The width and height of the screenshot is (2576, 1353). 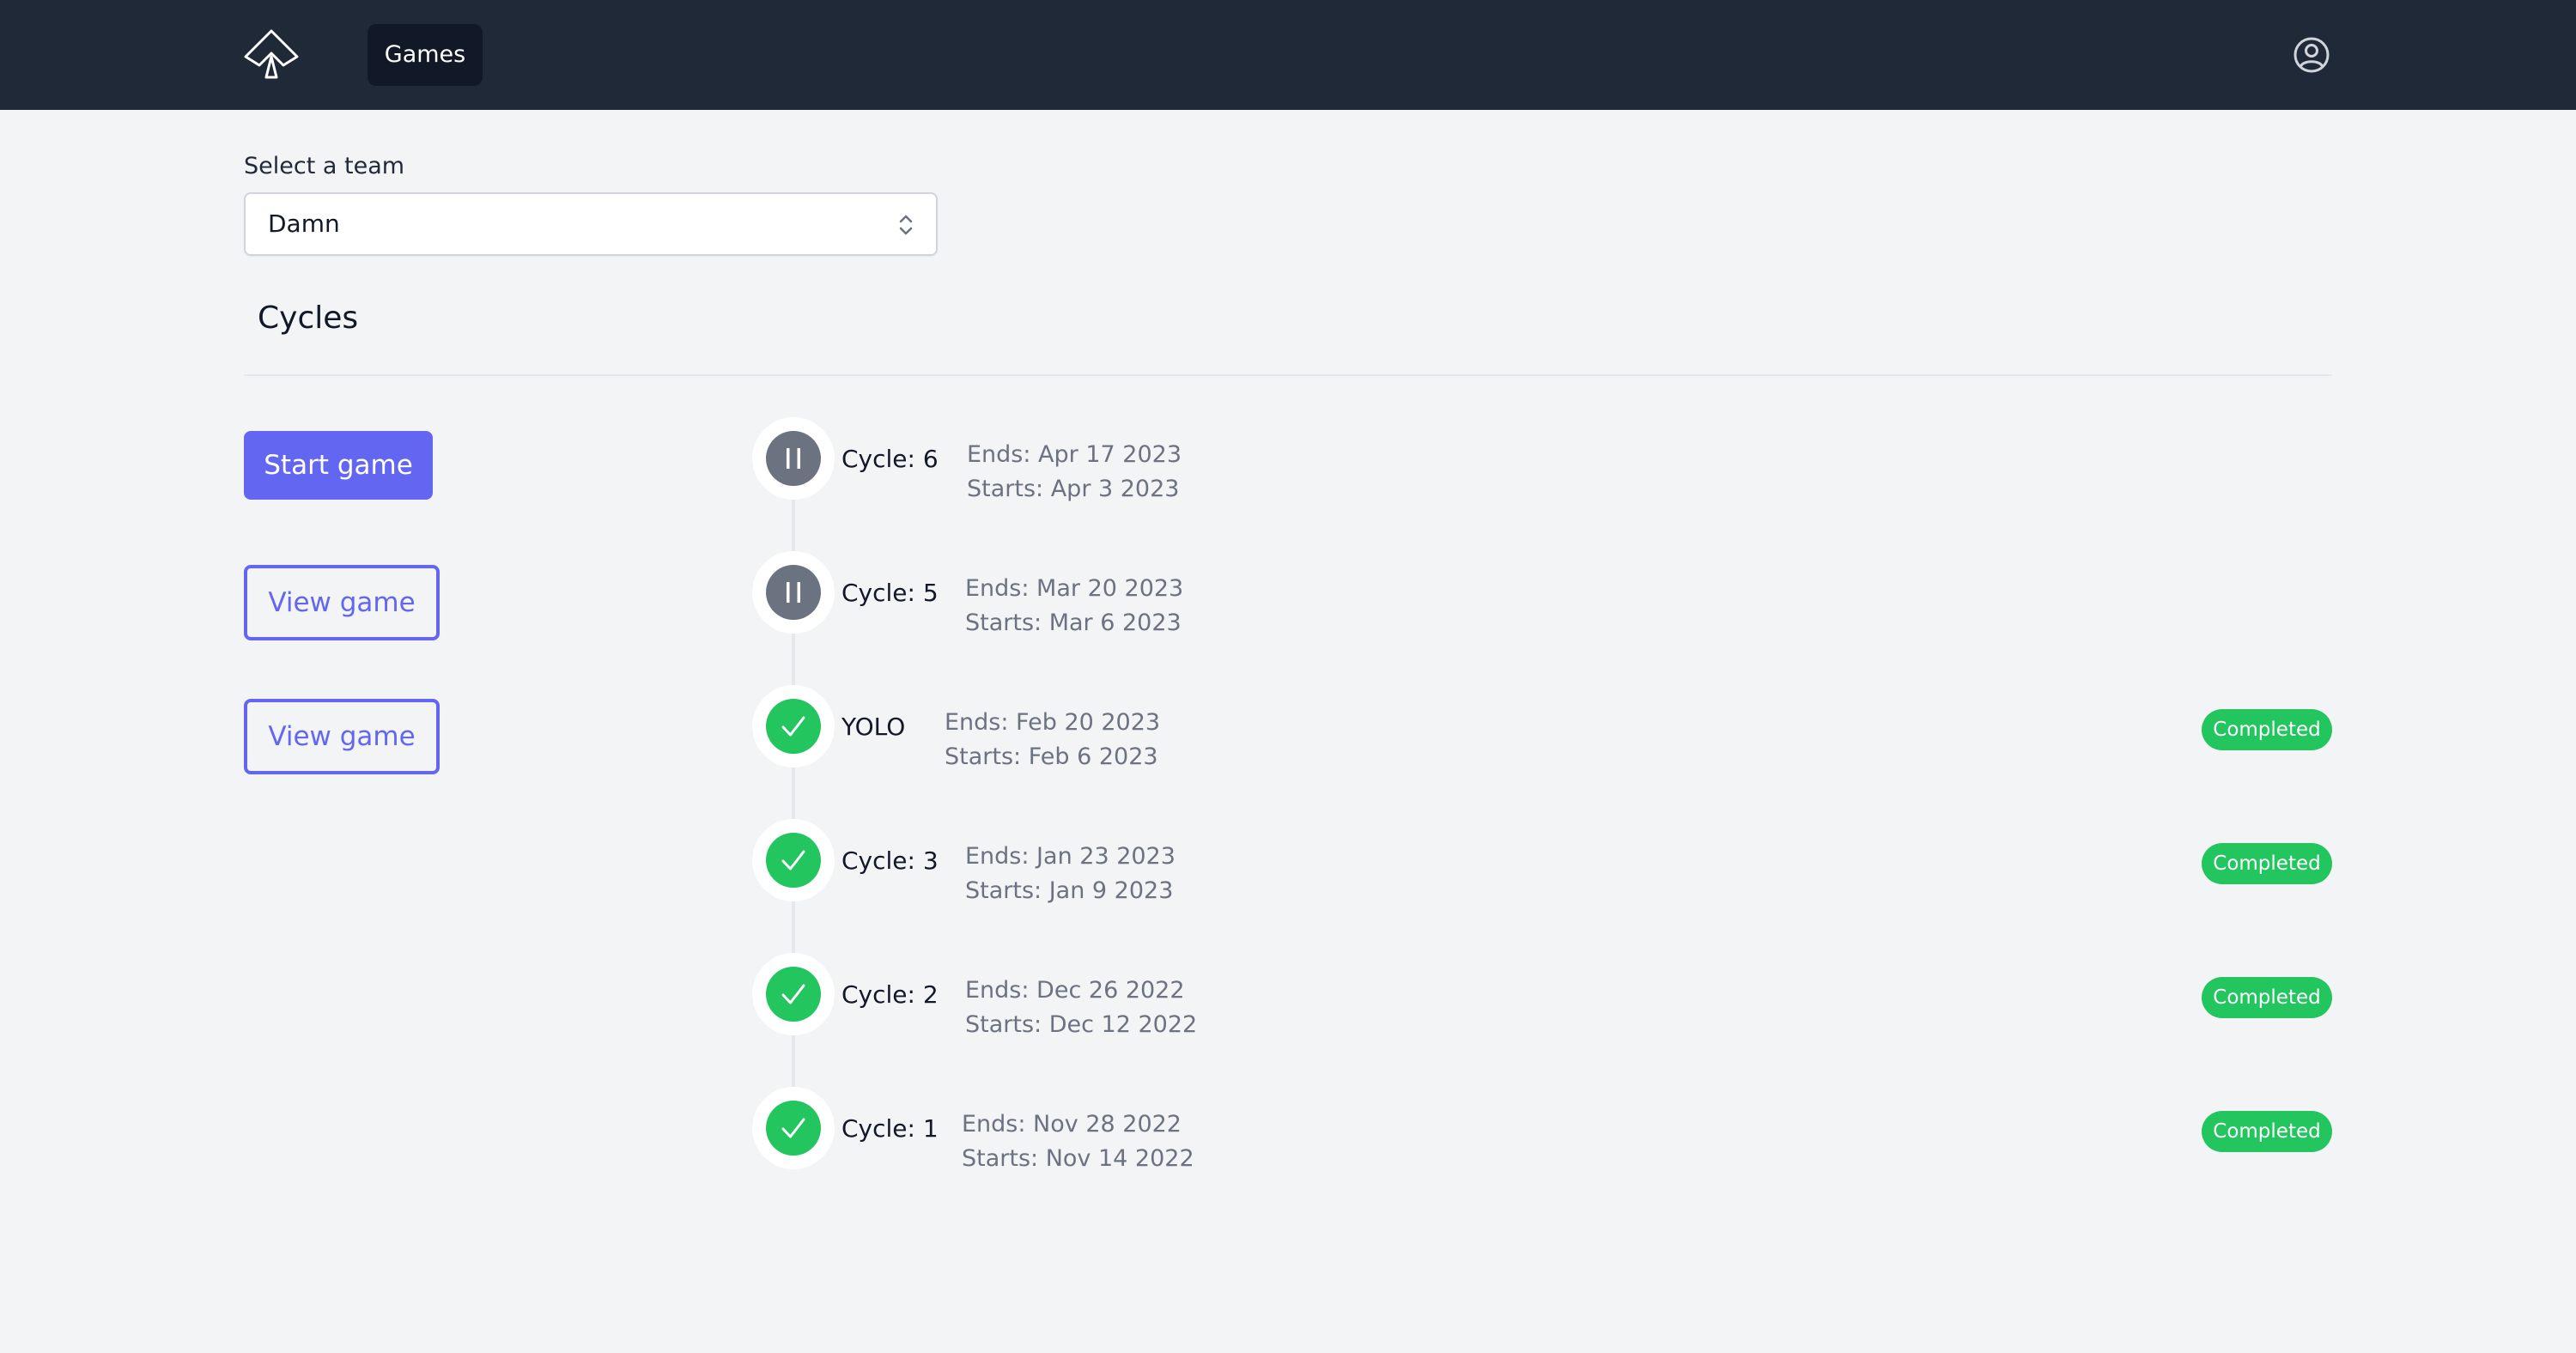 I want to click on cycle-start-date: Starts: Nov 14 2022, so click(x=1078, y=1158).